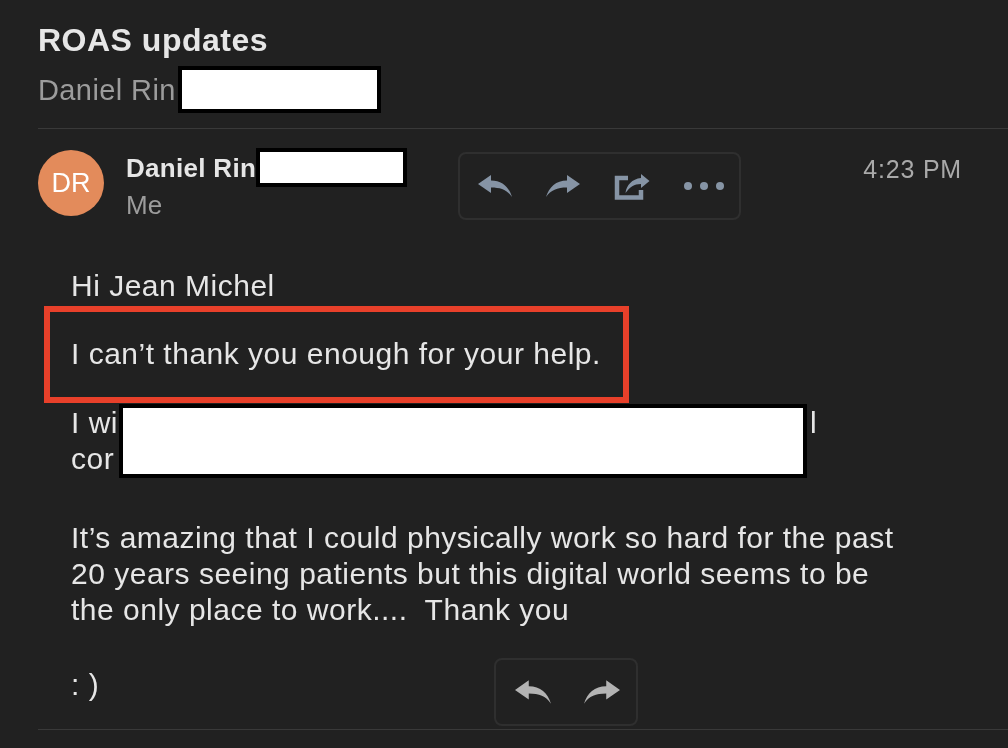  What do you see at coordinates (145, 205) in the screenshot?
I see `recipient-name: Me` at bounding box center [145, 205].